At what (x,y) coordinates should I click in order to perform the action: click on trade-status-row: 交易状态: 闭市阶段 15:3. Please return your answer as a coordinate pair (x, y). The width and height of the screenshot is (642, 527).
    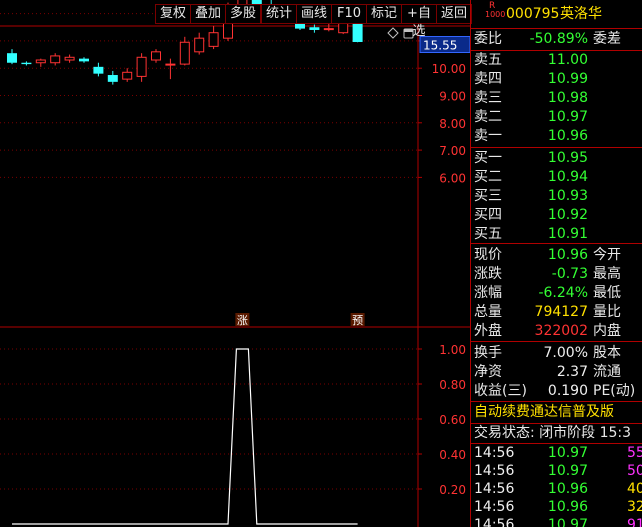
    Looking at the image, I should click on (556, 433).